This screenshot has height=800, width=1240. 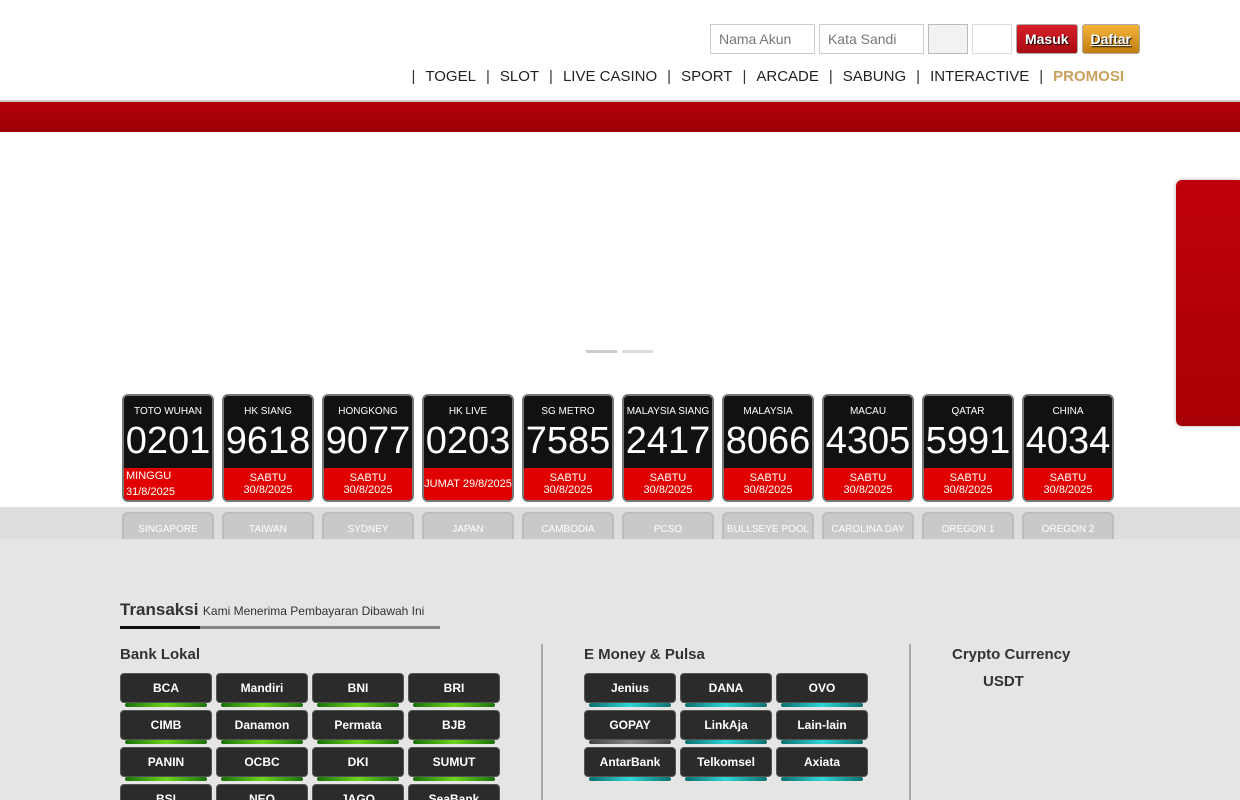 I want to click on bank-item-ocbc: OCBC, so click(x=262, y=764).